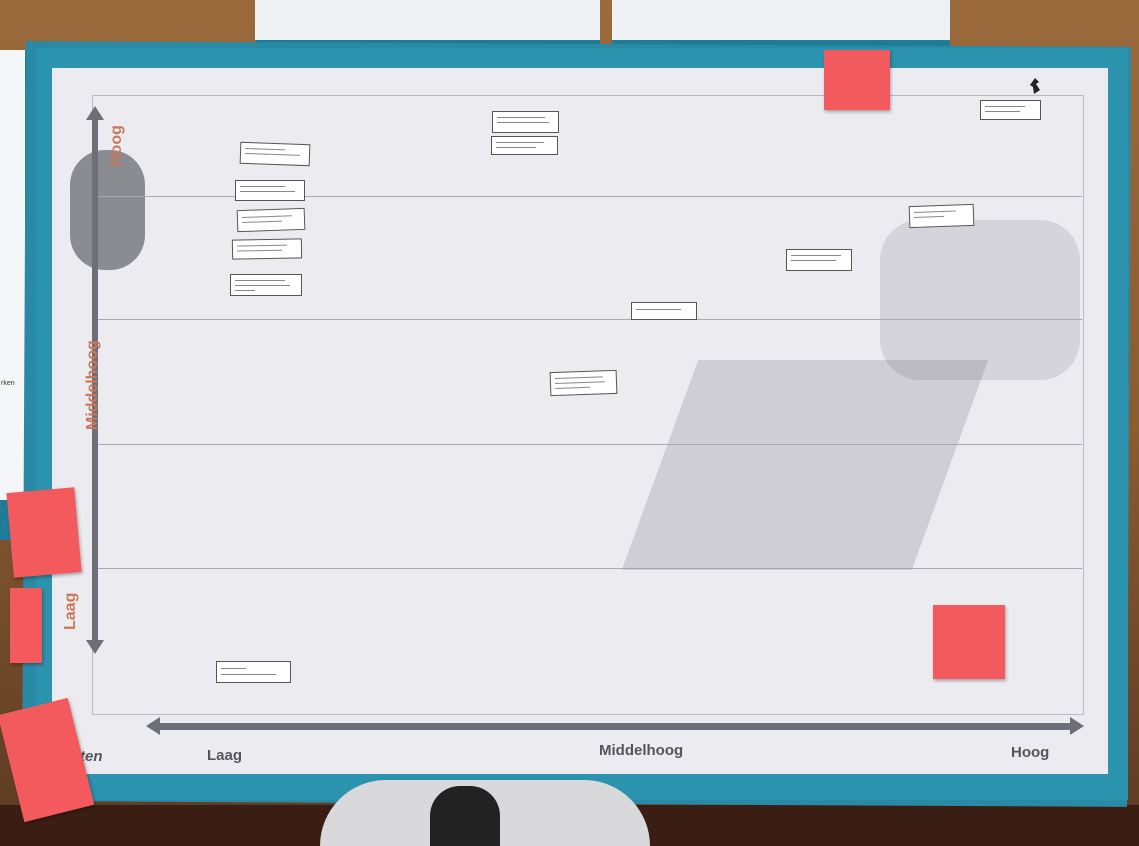 This screenshot has height=846, width=1139. I want to click on x-axis-arrow, so click(615, 726).